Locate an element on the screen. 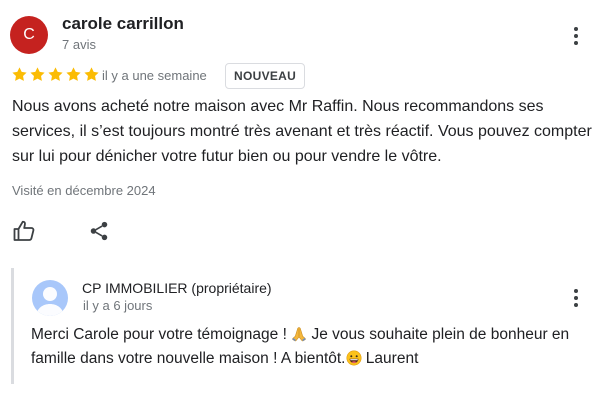  grinning-face-emoji is located at coordinates (353, 358).